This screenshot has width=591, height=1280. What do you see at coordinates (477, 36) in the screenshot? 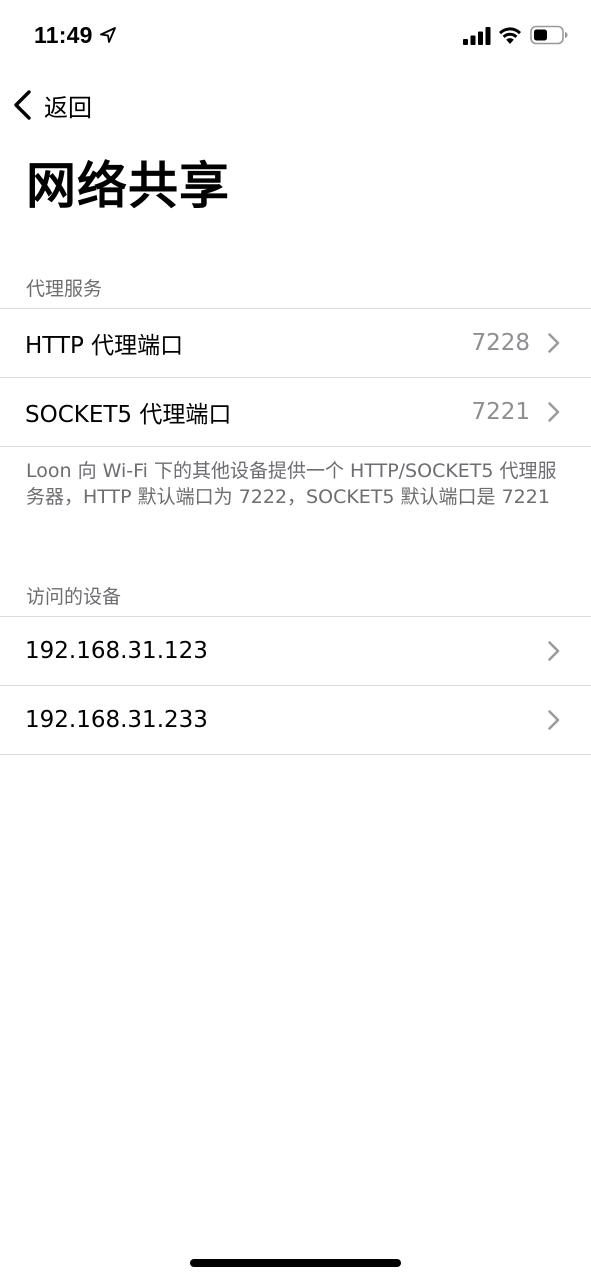
I see `cellular-signal-icon` at bounding box center [477, 36].